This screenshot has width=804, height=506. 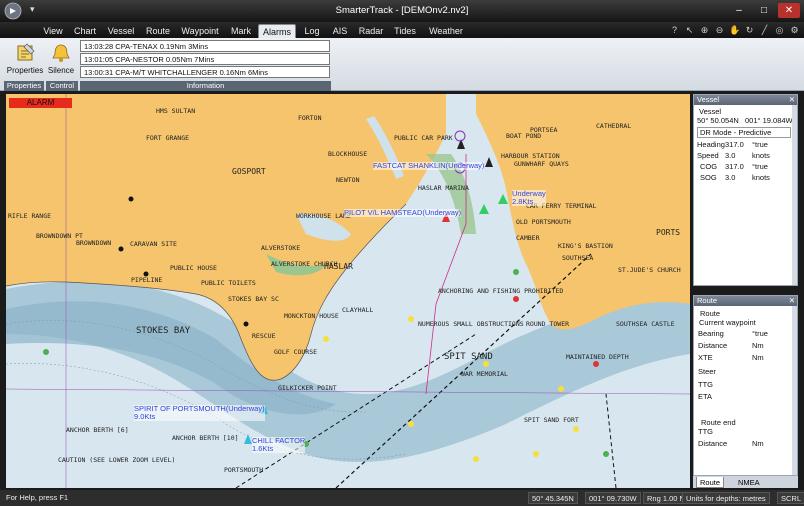 What do you see at coordinates (279, 445) in the screenshot?
I see `vessel-label: CHILL FACTOR 1.6Kts` at bounding box center [279, 445].